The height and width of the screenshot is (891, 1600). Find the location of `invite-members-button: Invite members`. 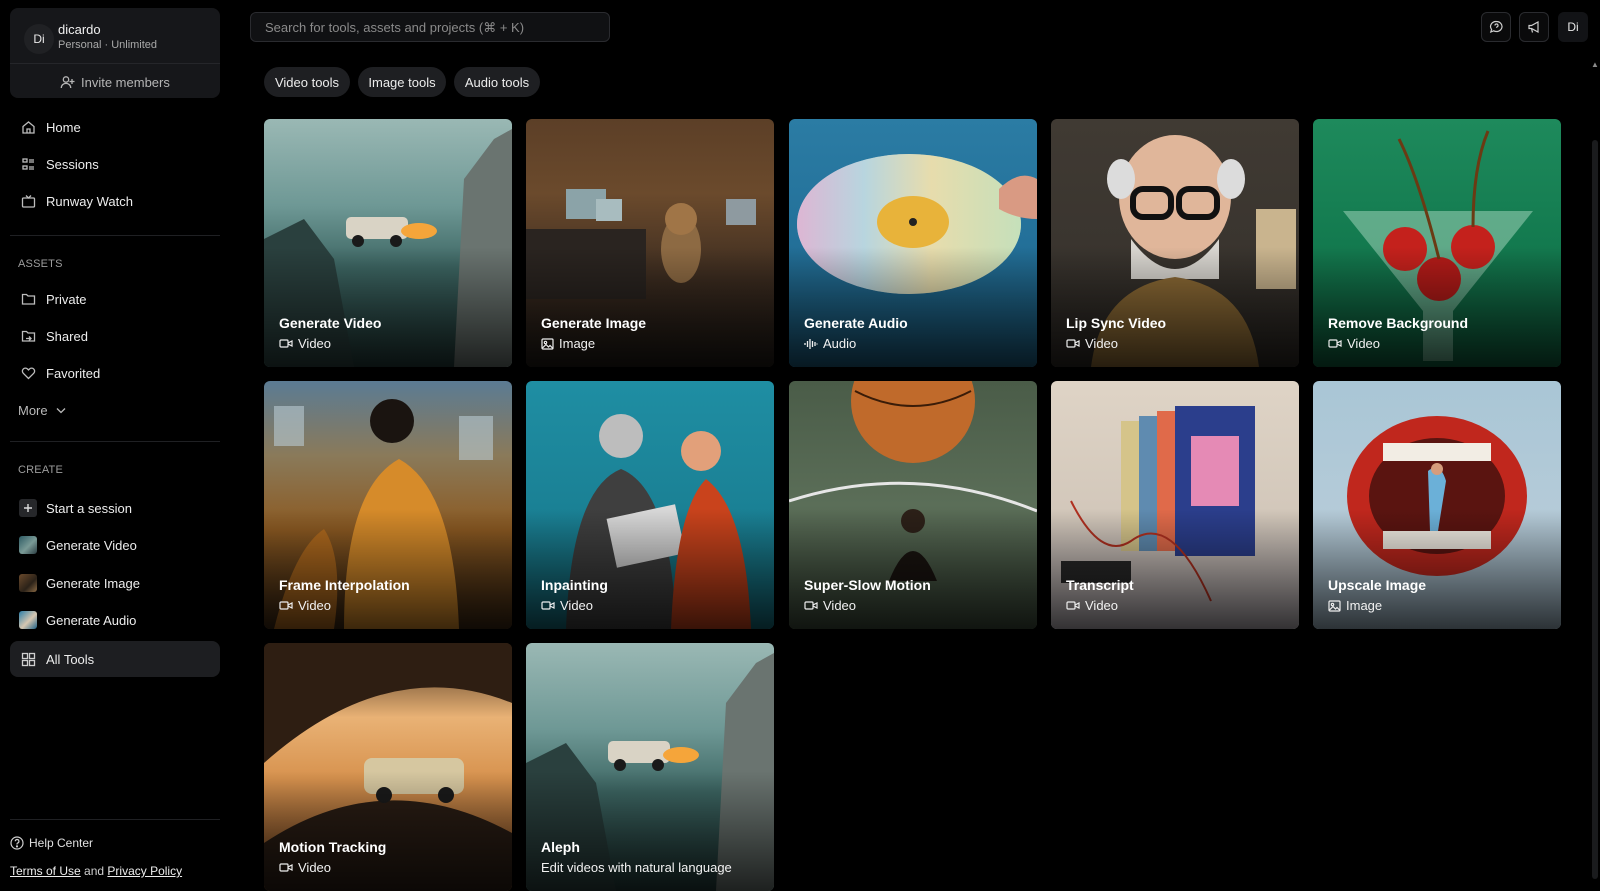

invite-members-button: Invite members is located at coordinates (115, 82).